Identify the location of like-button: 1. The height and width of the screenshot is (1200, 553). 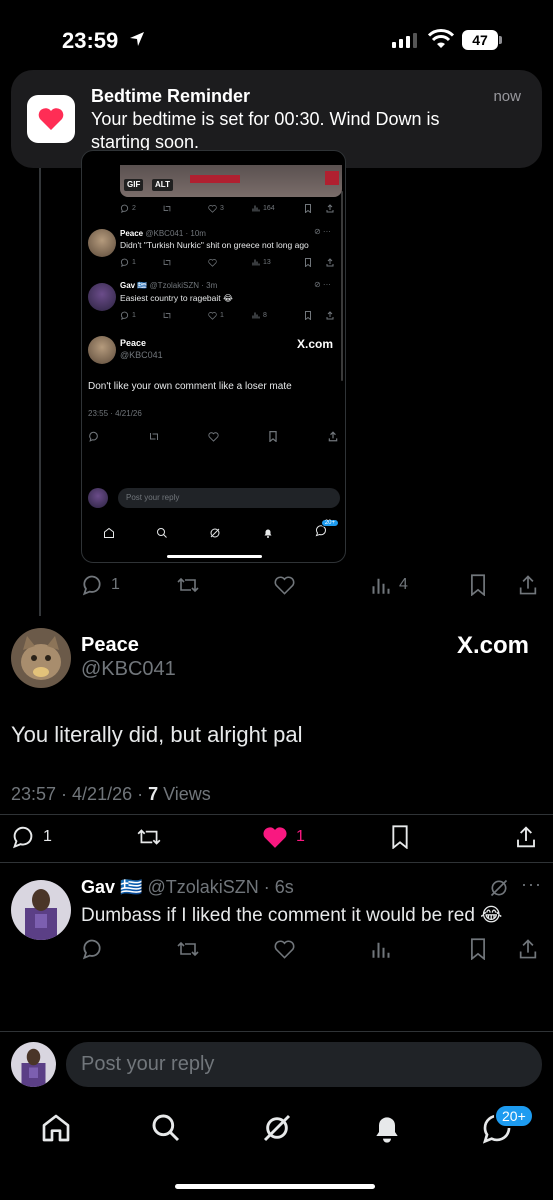
(283, 837).